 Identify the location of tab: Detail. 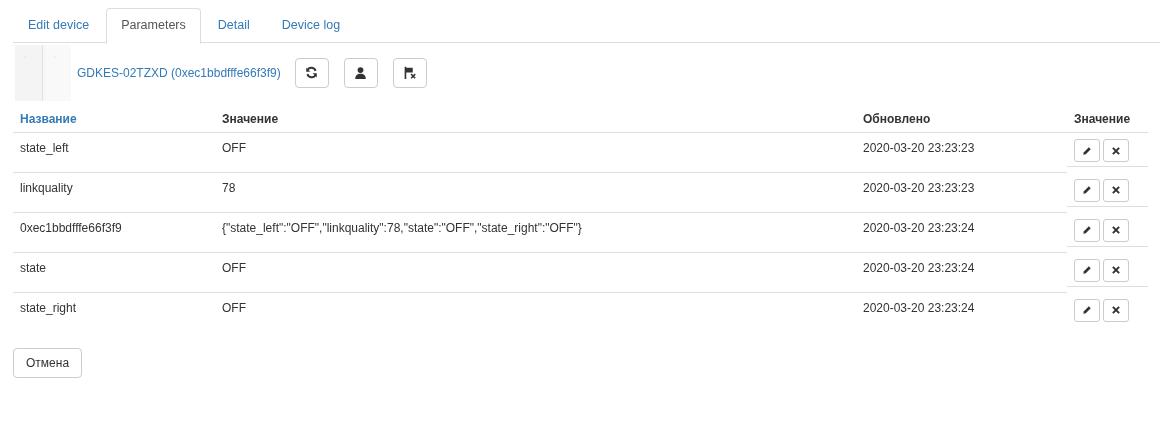
(233, 25).